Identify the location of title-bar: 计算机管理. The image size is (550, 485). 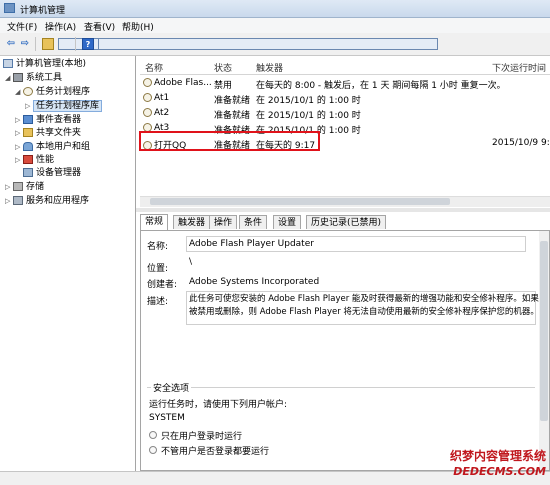
(275, 9).